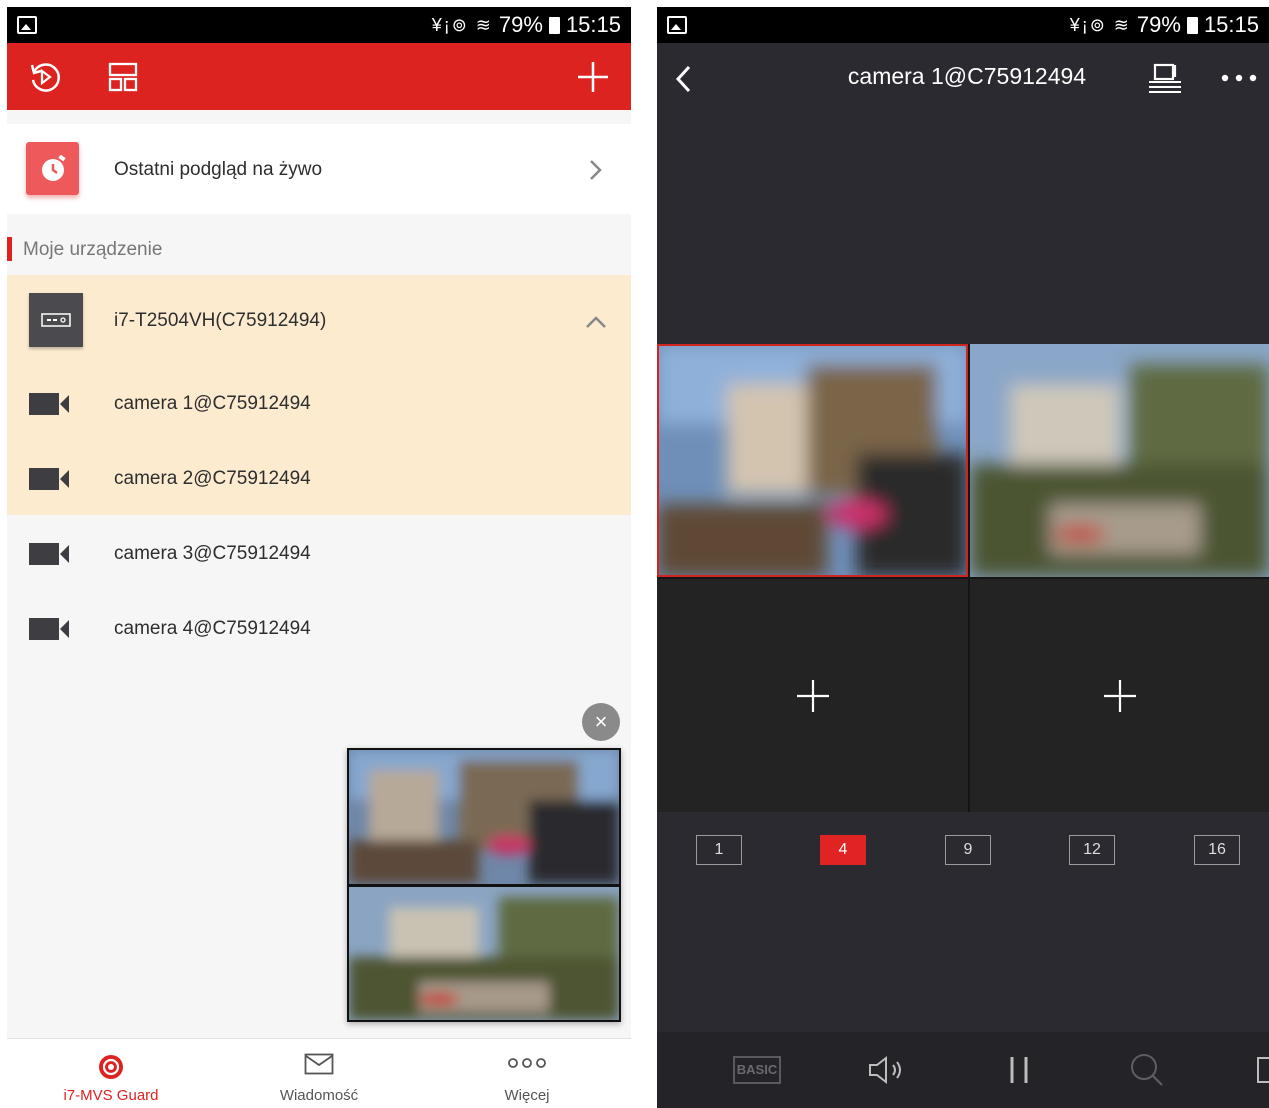 This screenshot has width=1269, height=1108. What do you see at coordinates (212, 478) in the screenshot?
I see `camera-name: camera 2@C75912494` at bounding box center [212, 478].